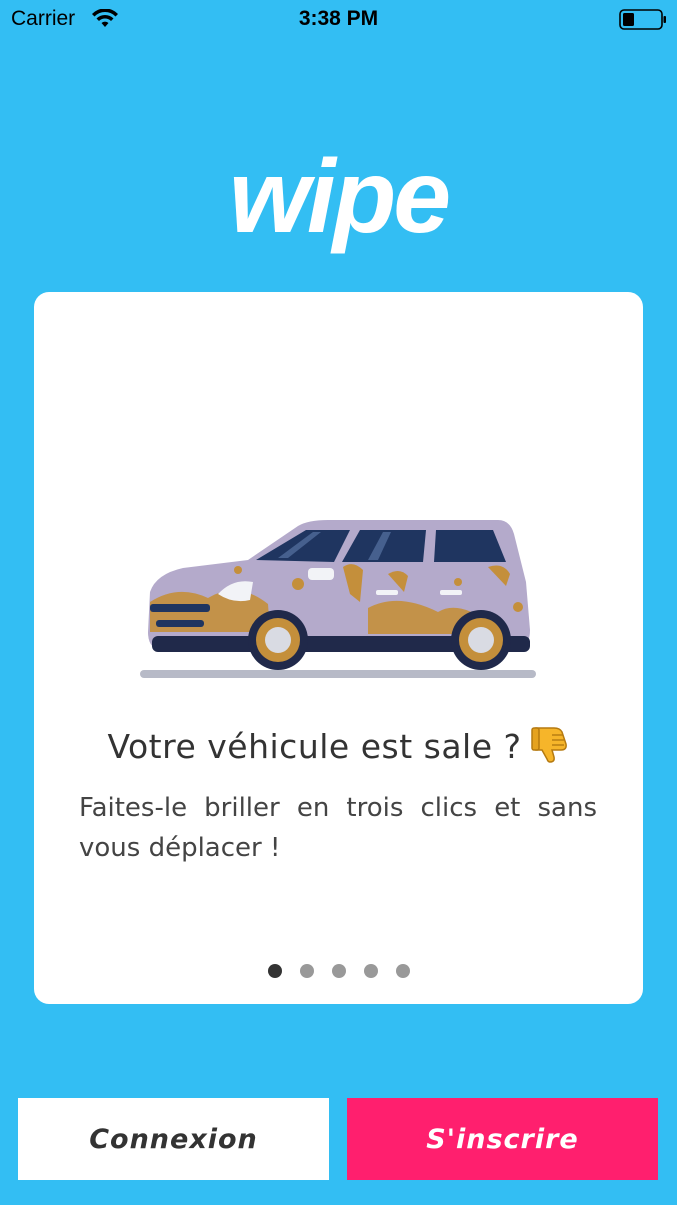 The width and height of the screenshot is (677, 1205). What do you see at coordinates (173, 1139) in the screenshot?
I see `login-button: Connexion` at bounding box center [173, 1139].